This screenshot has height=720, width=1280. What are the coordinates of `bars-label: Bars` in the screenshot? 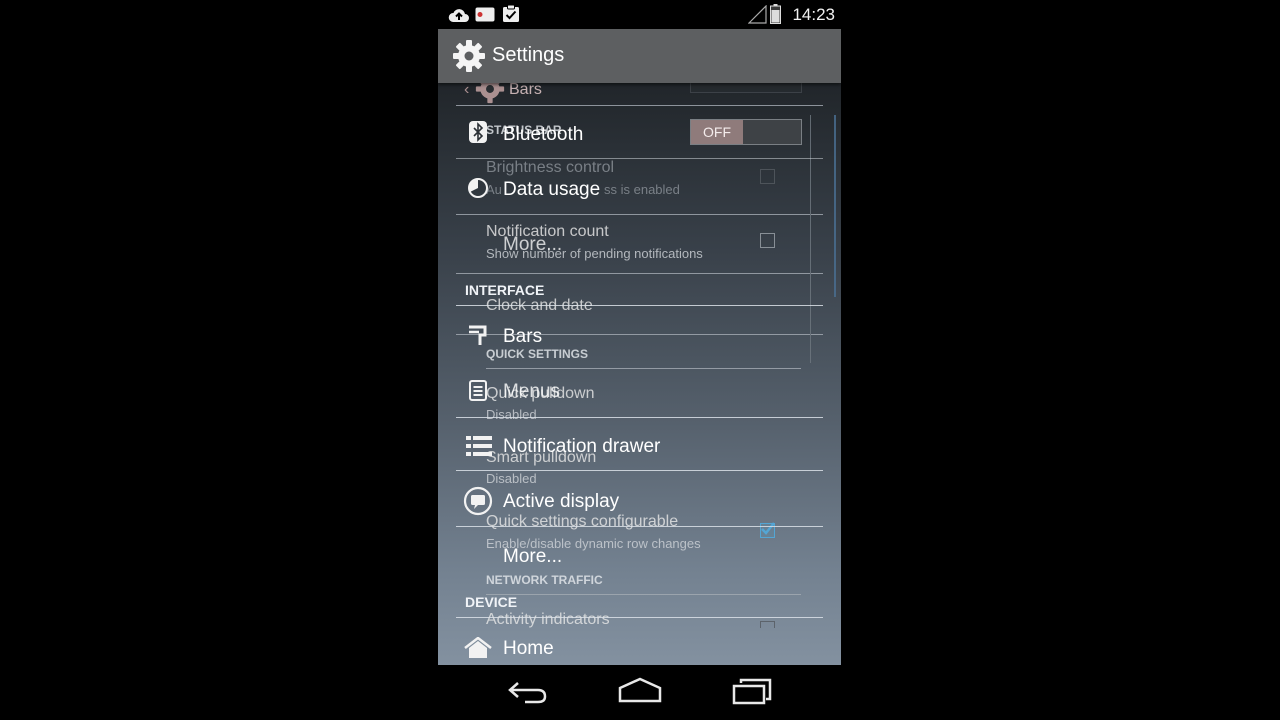 It's located at (522, 337).